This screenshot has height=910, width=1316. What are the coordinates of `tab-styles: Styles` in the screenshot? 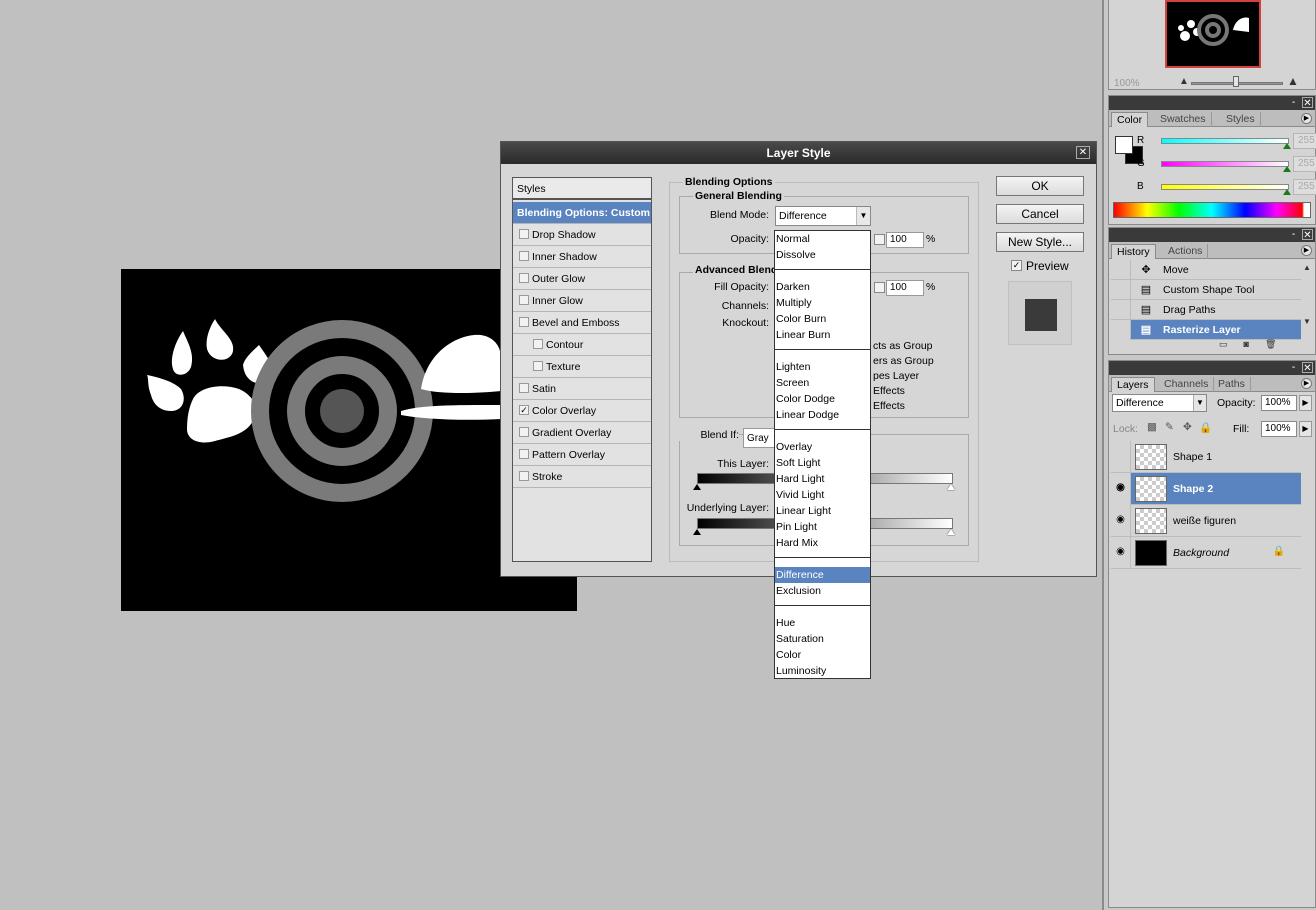 It's located at (1241, 119).